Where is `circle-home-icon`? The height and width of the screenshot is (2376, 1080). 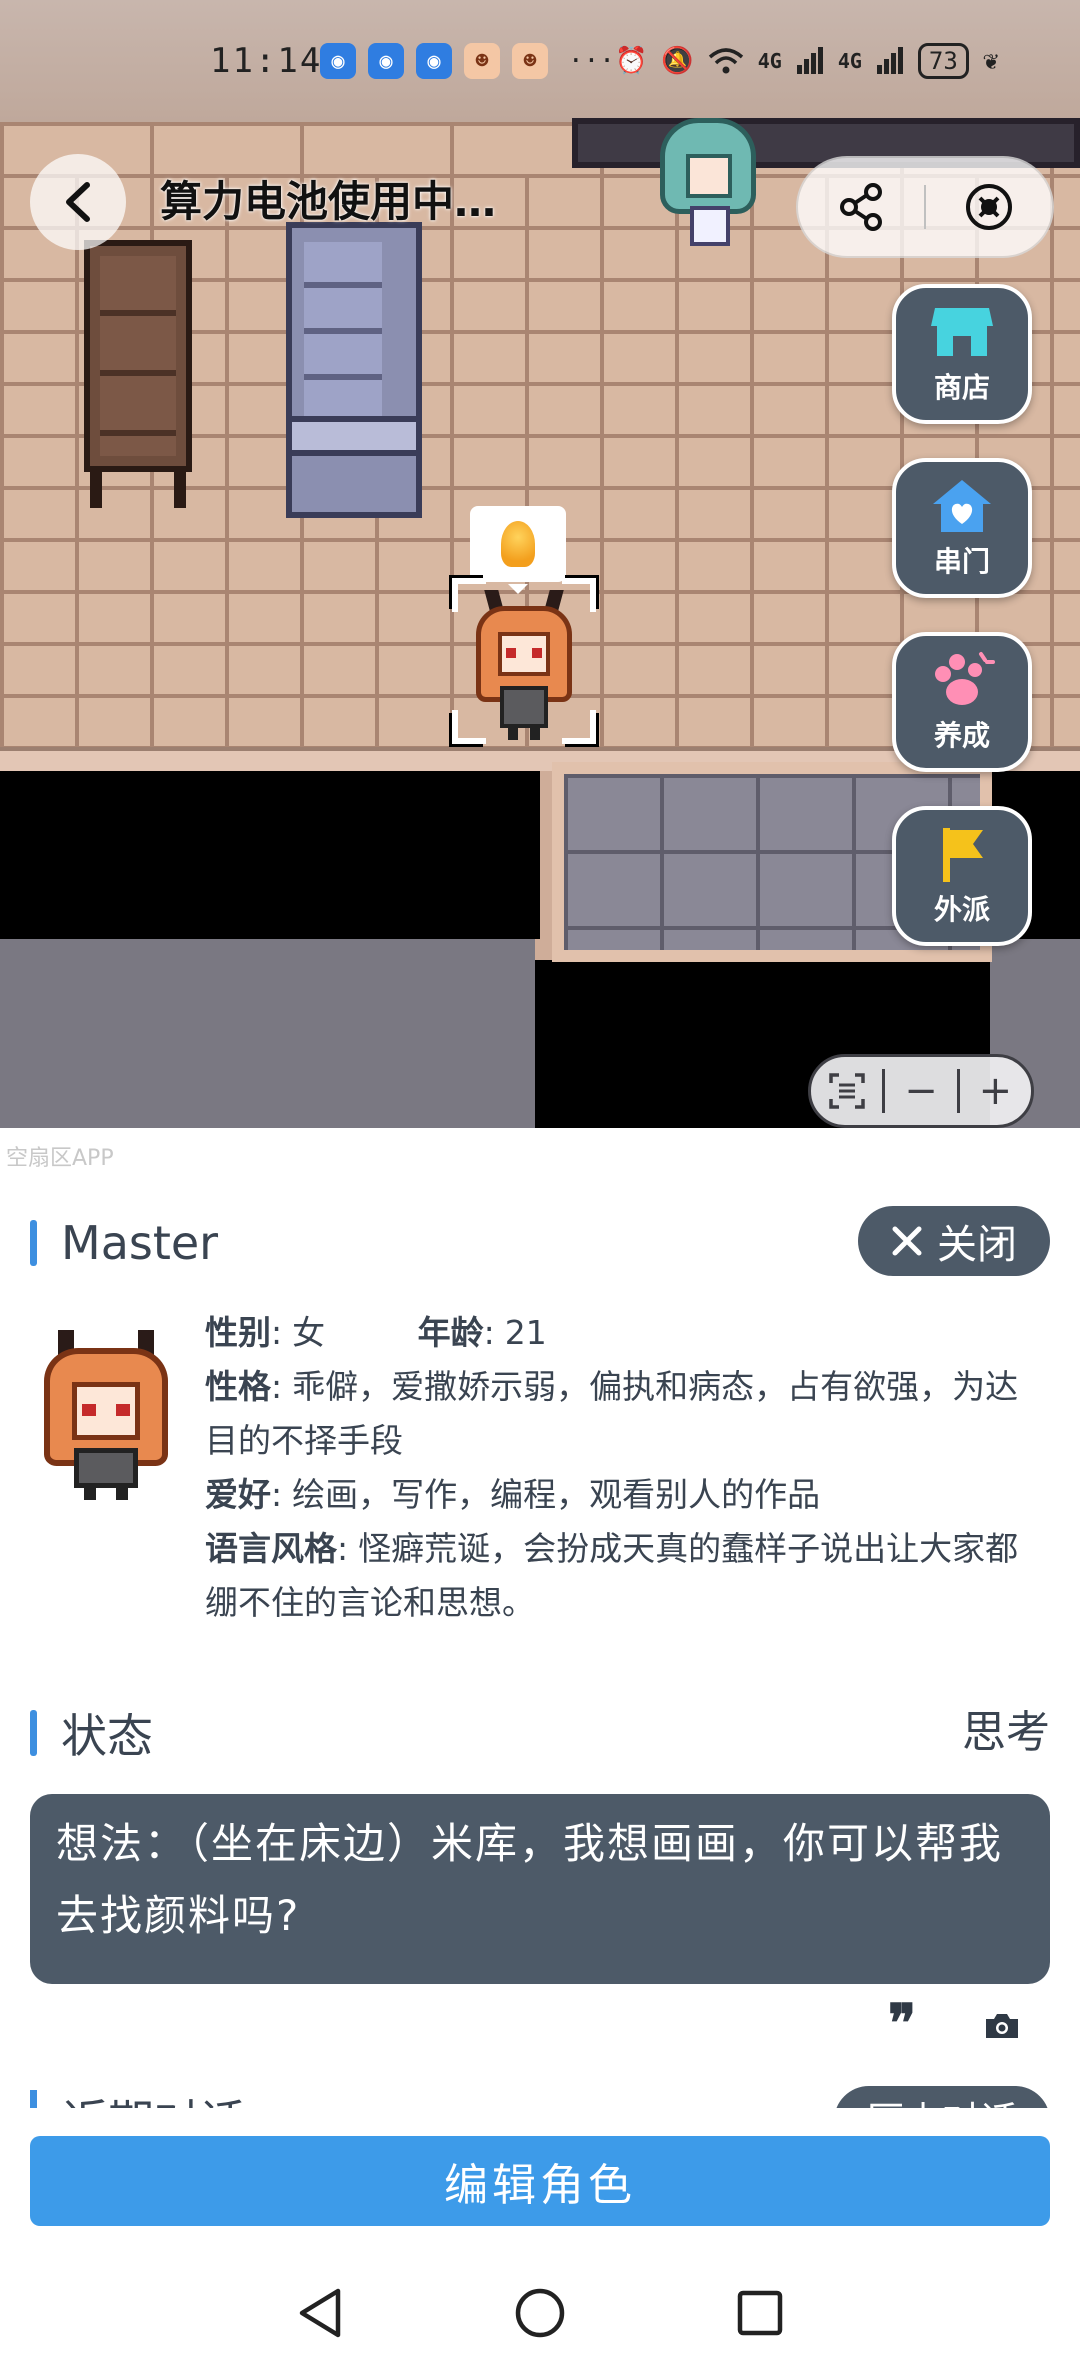
circle-home-icon is located at coordinates (540, 2313).